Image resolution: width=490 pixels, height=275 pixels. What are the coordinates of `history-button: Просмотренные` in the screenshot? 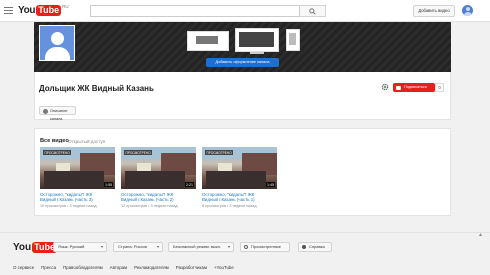 It's located at (265, 247).